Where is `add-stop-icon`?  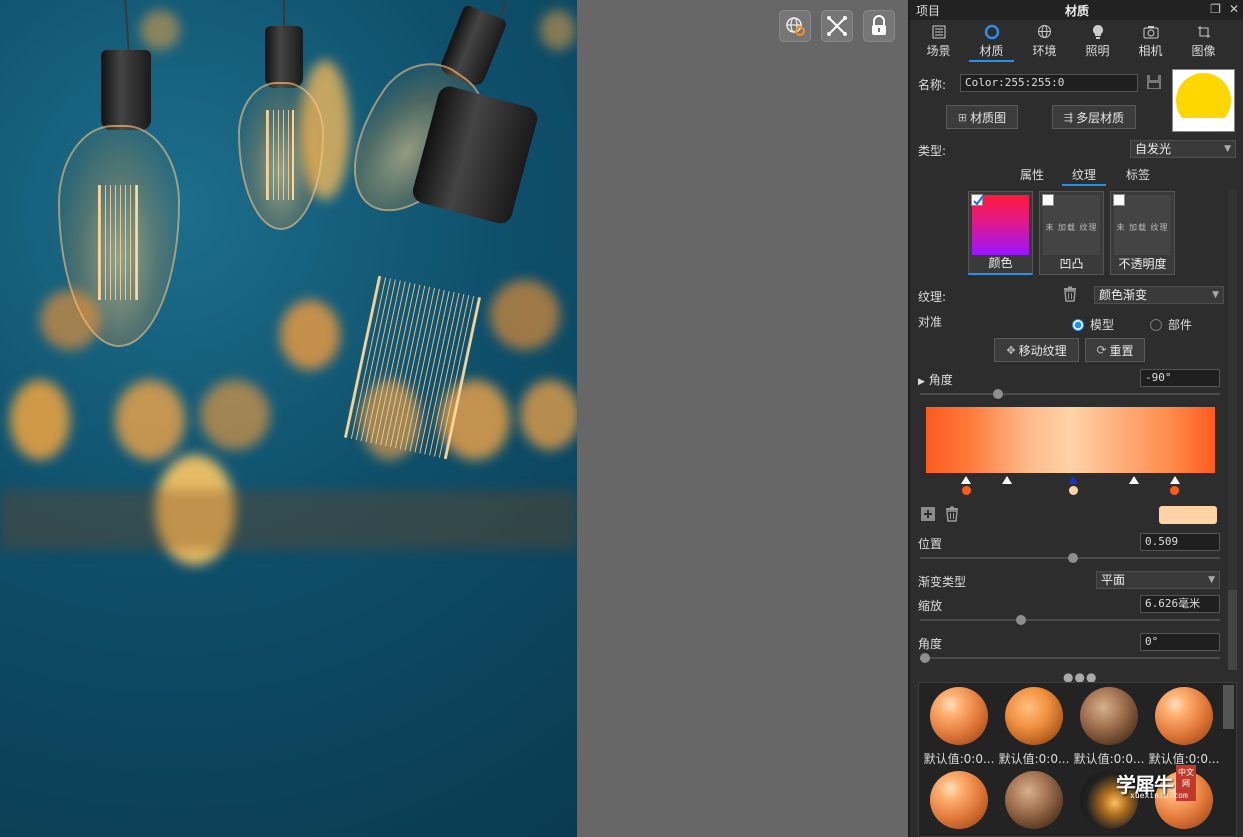 add-stop-icon is located at coordinates (928, 515).